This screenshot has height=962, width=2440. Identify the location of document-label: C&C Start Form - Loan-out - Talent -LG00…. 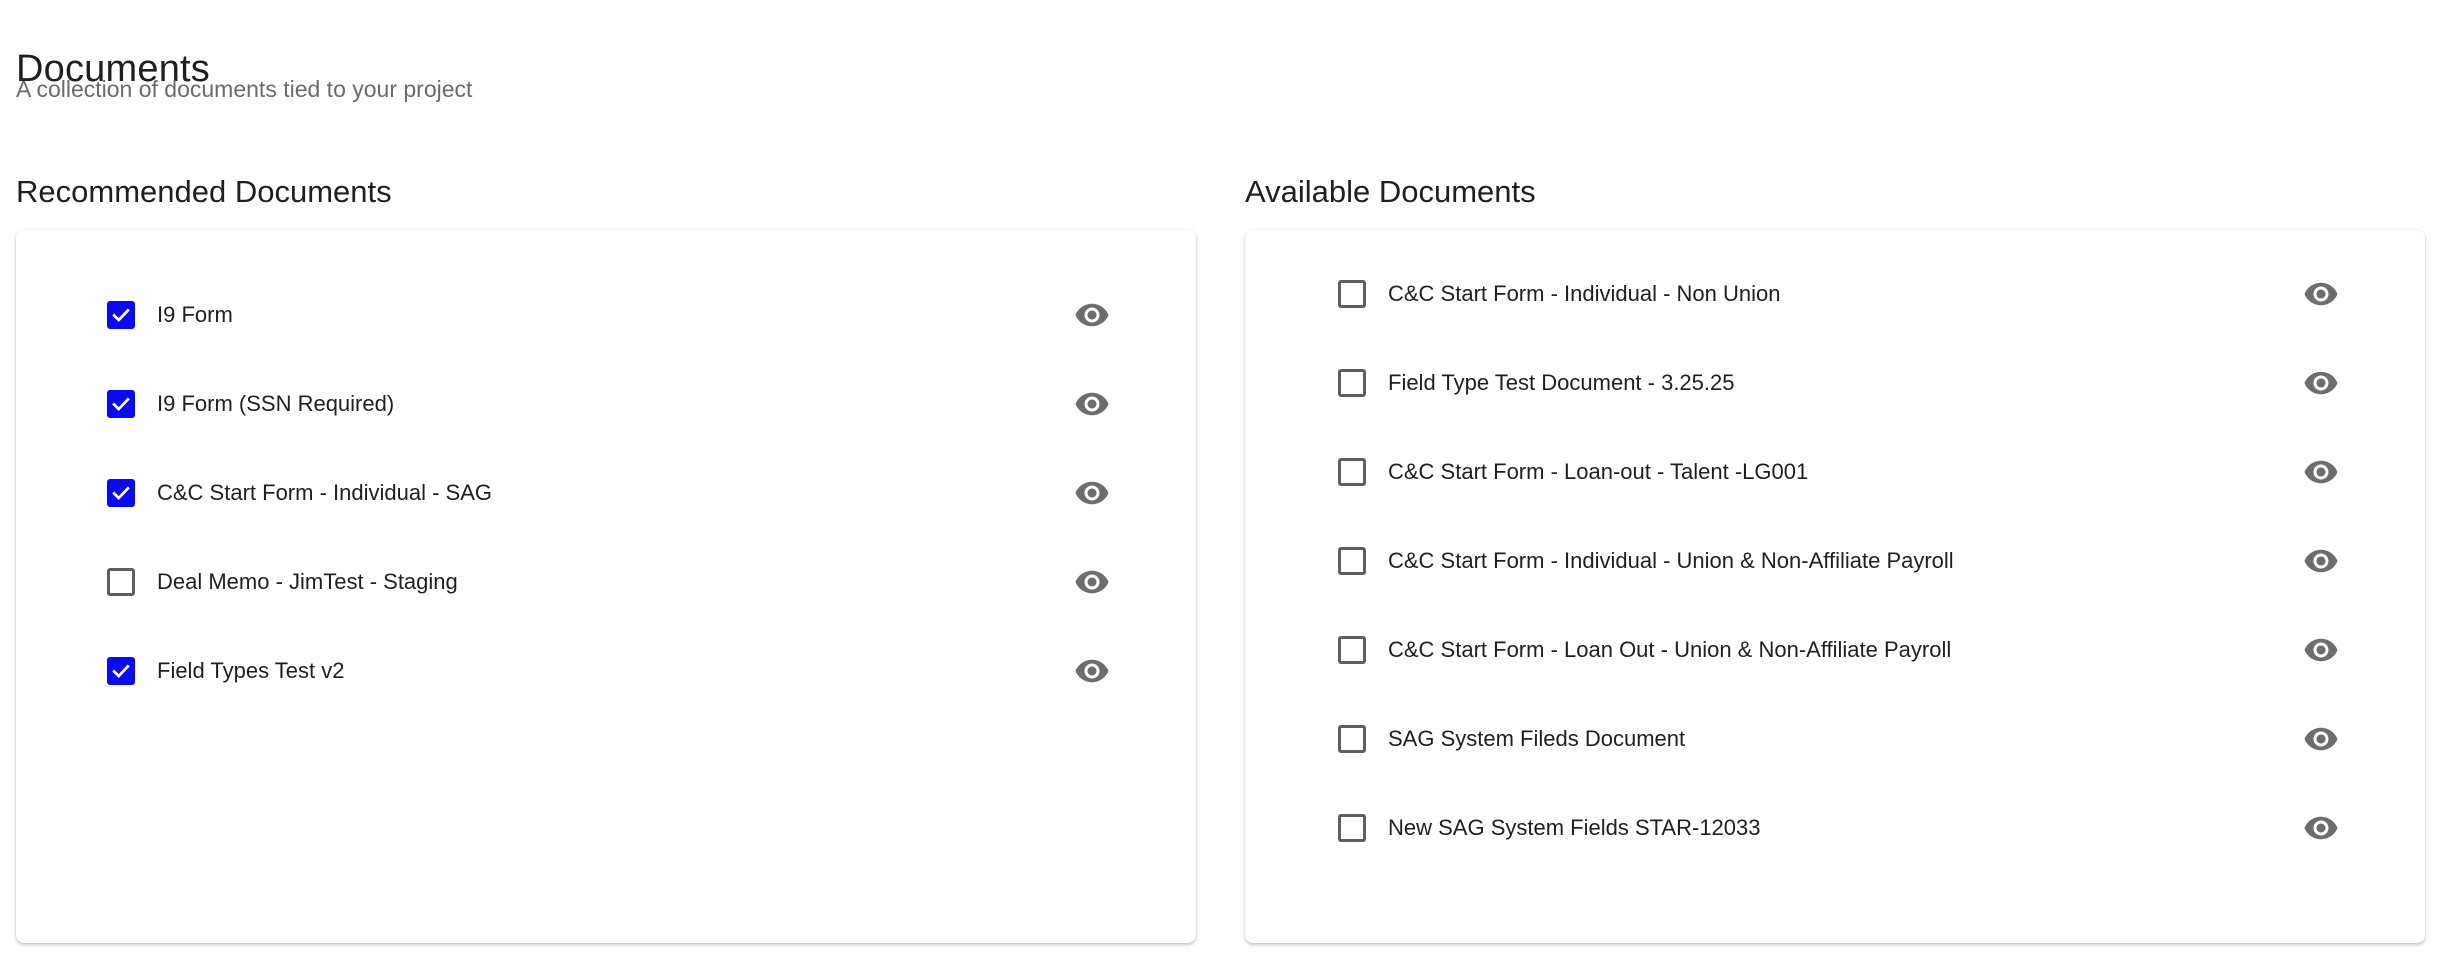
(1598, 471).